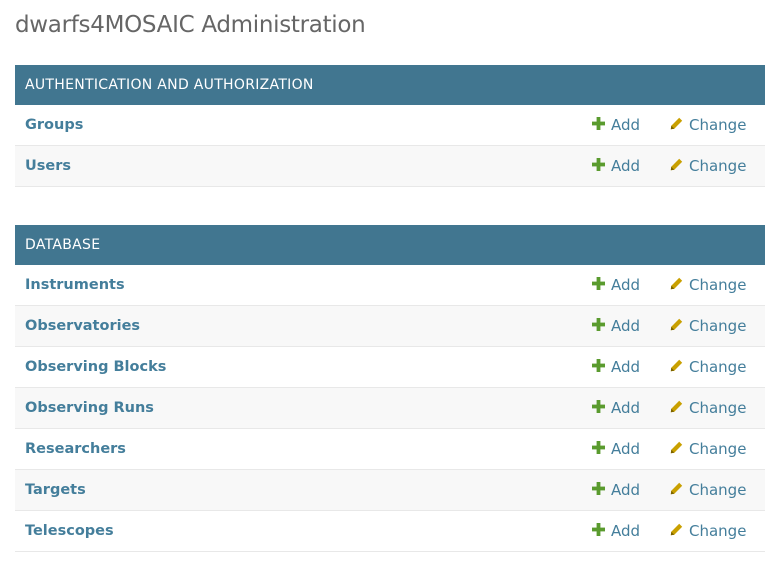 The image size is (780, 566). I want to click on add-users-link: Add, so click(616, 166).